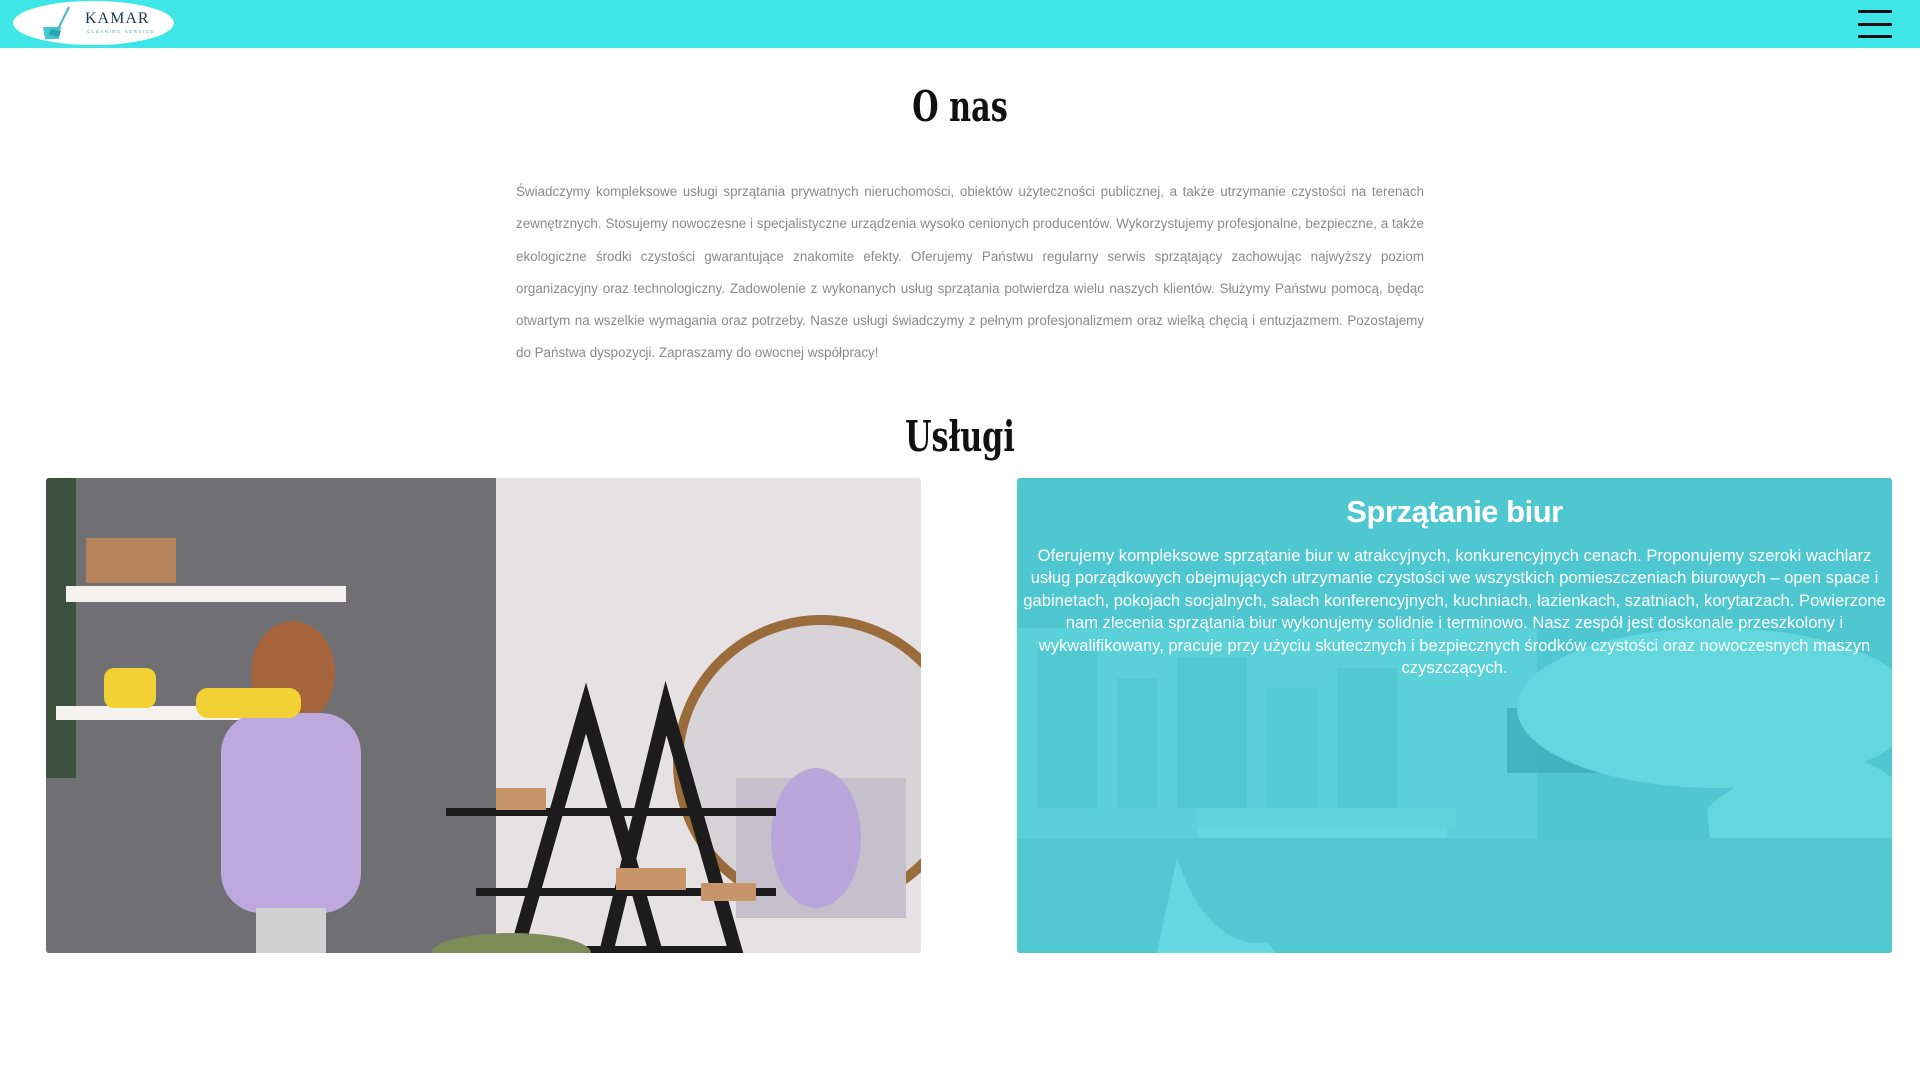 The height and width of the screenshot is (1080, 1920). I want to click on services-title: Usługi, so click(960, 436).